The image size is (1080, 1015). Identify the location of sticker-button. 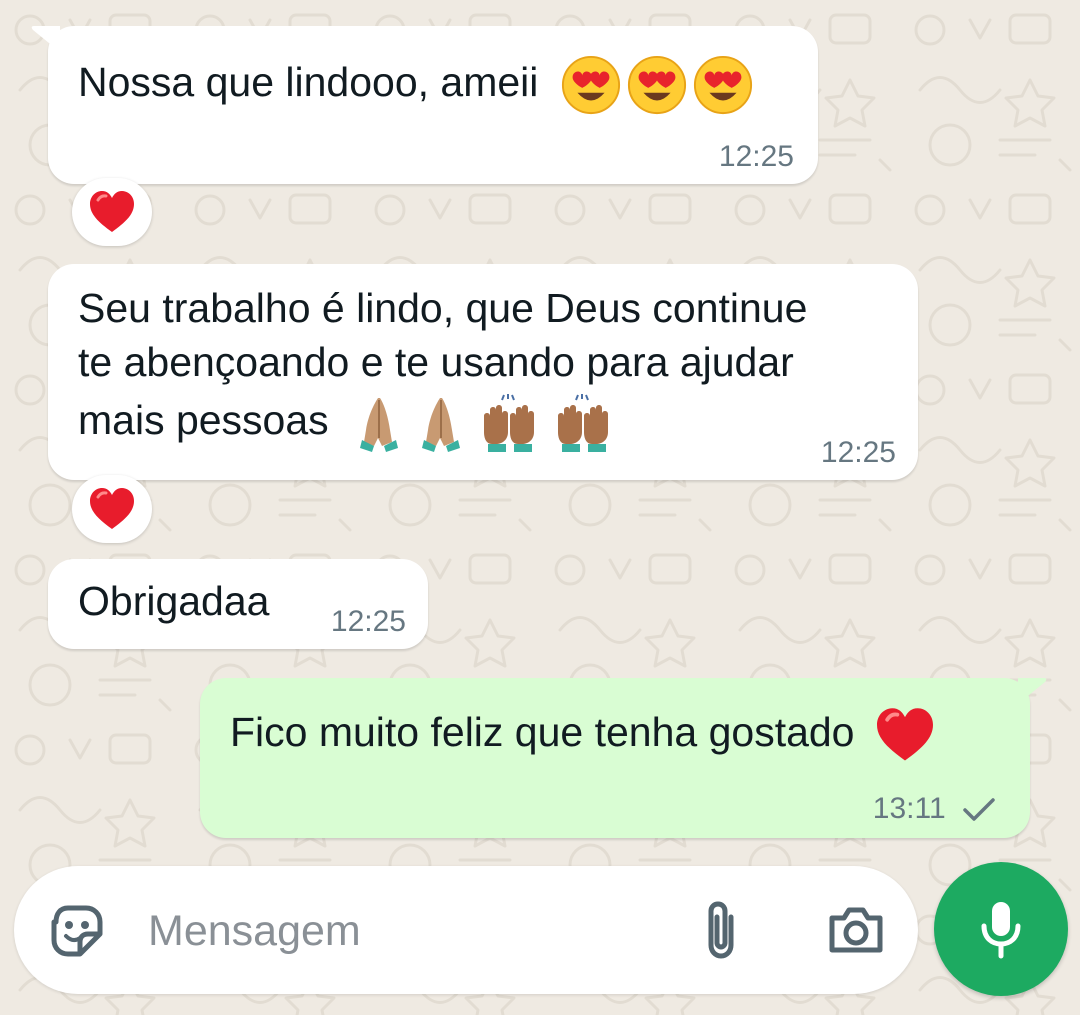
(77, 931).